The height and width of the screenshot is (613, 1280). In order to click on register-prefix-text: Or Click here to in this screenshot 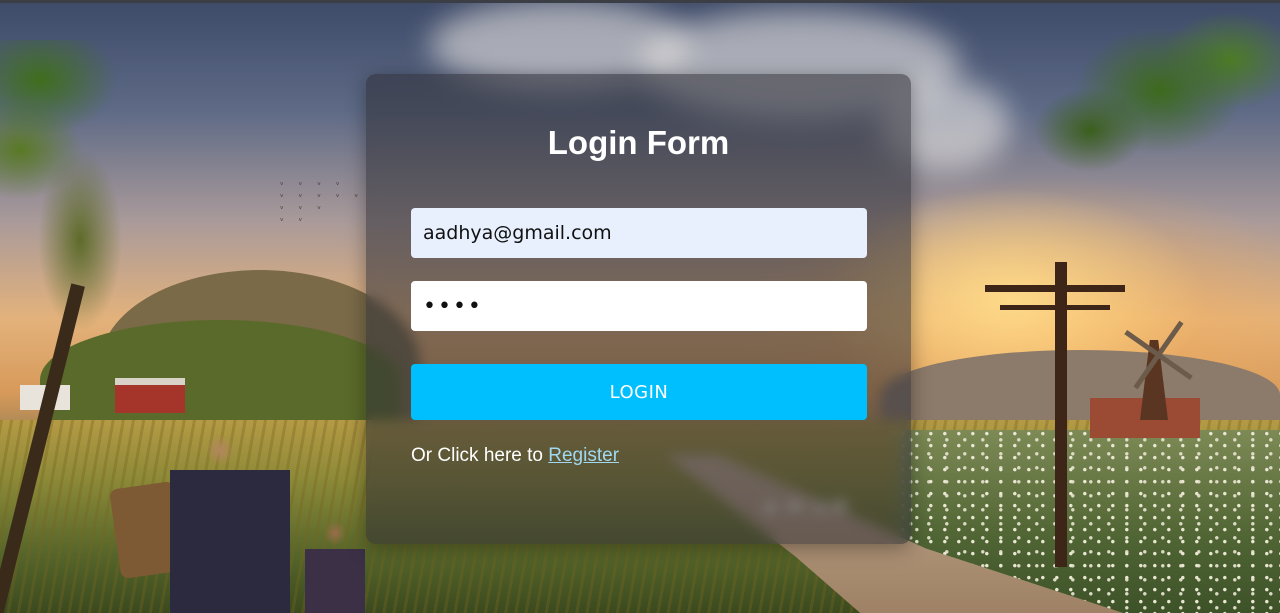, I will do `click(477, 455)`.